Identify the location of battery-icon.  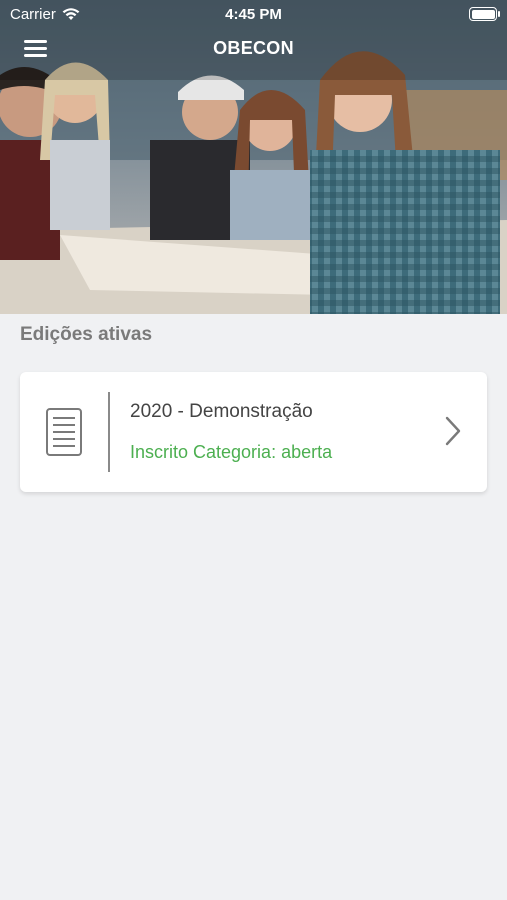
(484, 14).